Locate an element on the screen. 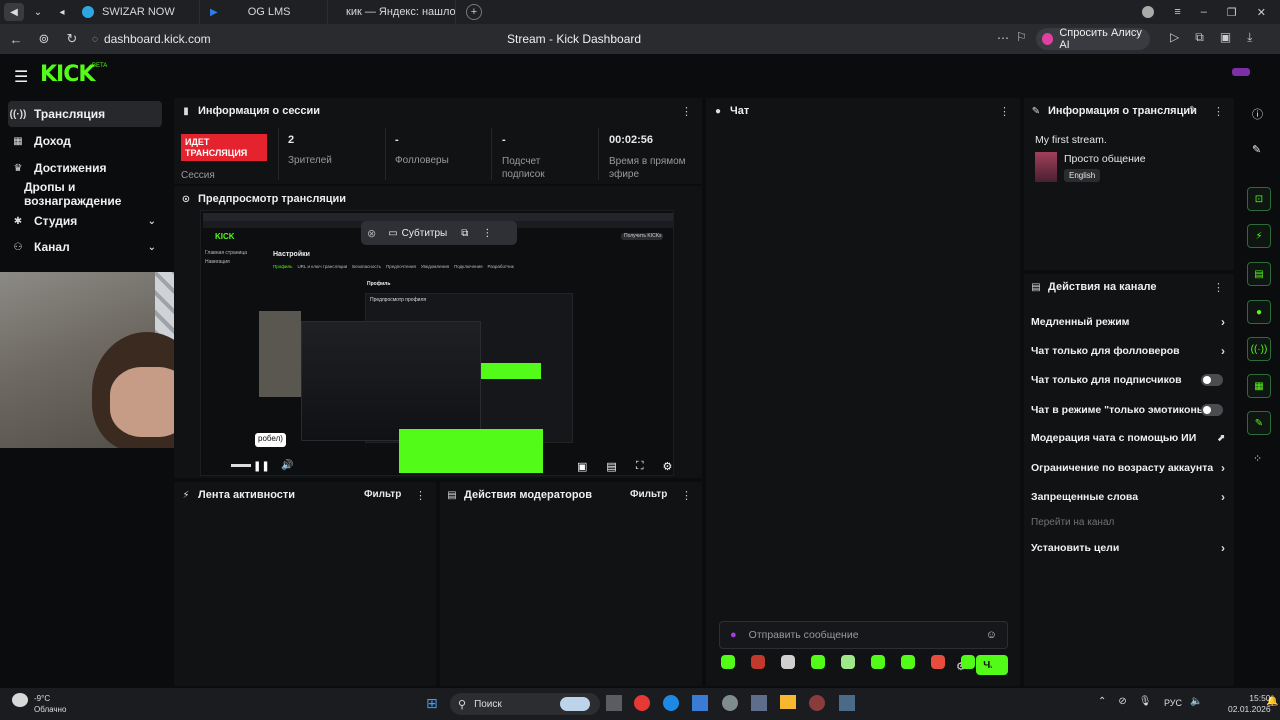 This screenshot has width=1280, height=720. more-icon: ⋯ is located at coordinates (1003, 38).